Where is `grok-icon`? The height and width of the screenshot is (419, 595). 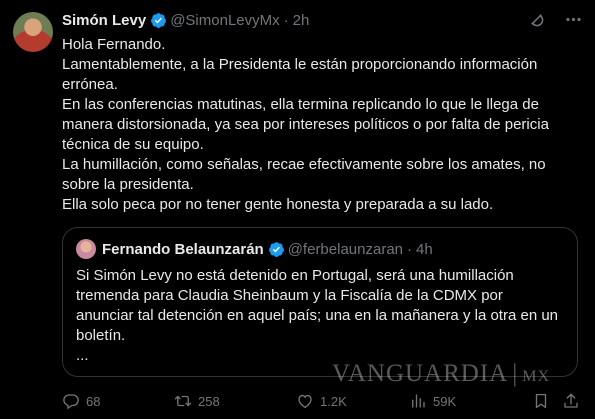 grok-icon is located at coordinates (536, 19).